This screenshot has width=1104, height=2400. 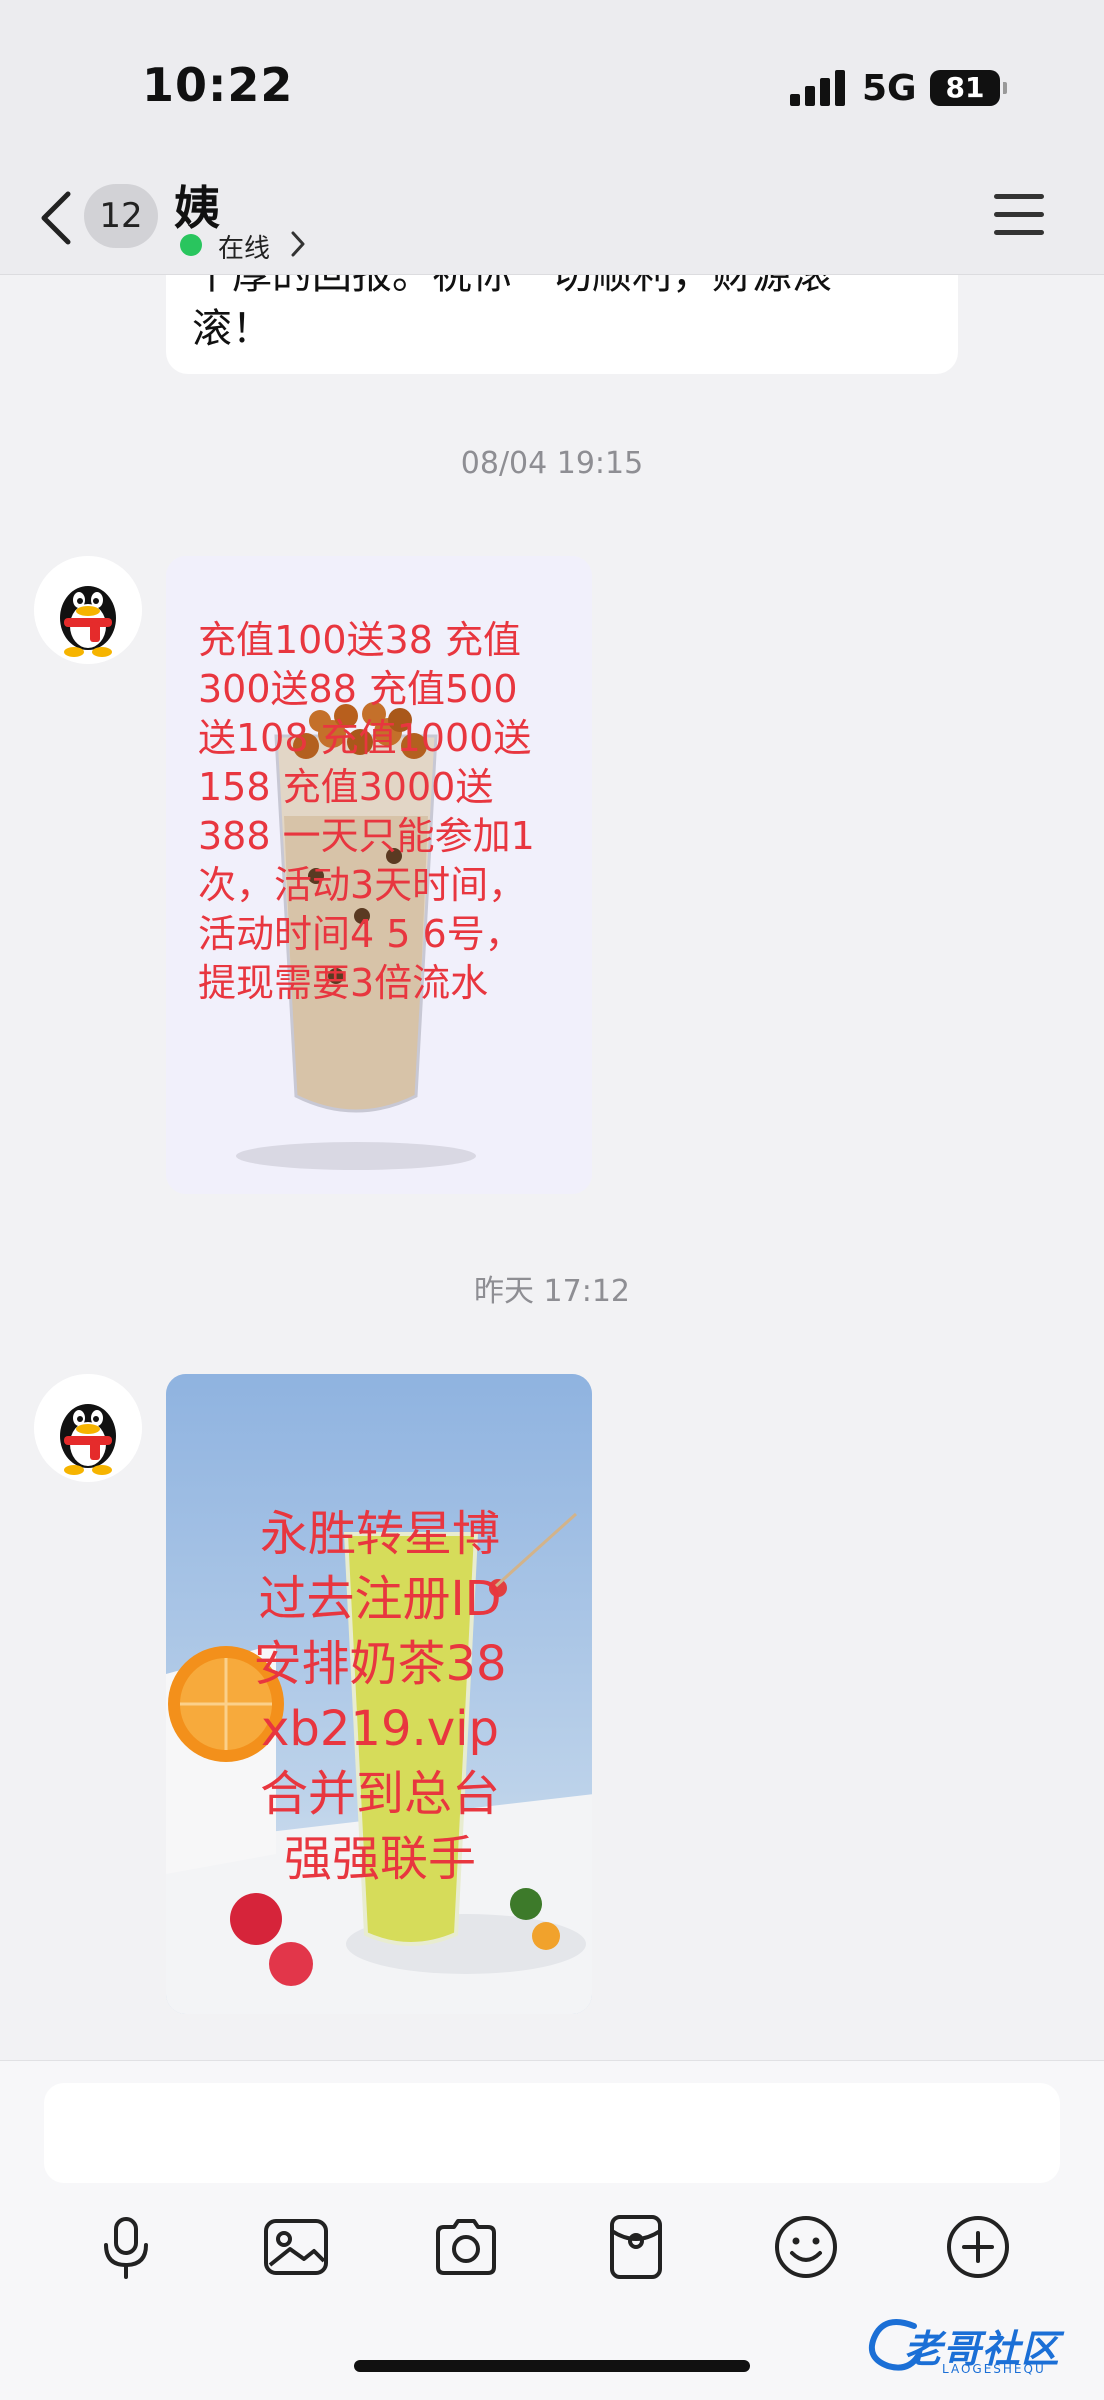 I want to click on image-icon, so click(x=296, y=2247).